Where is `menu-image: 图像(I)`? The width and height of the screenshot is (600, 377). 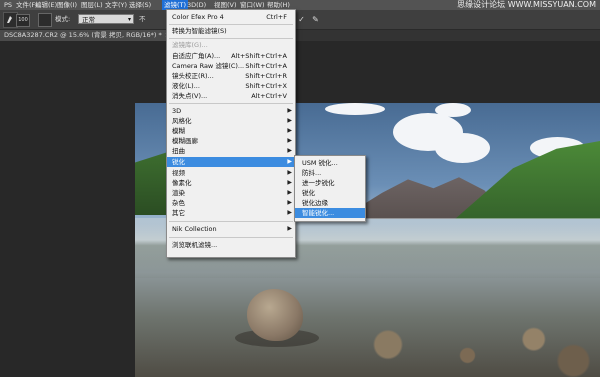 menu-image: 图像(I) is located at coordinates (67, 5).